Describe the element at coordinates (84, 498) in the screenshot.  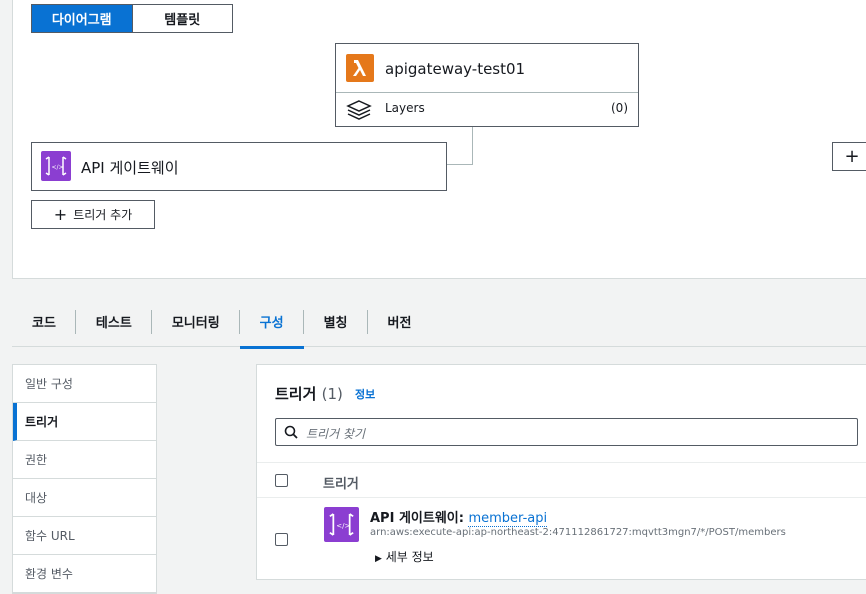
I see `sidenav-item-destinations: 대상` at that location.